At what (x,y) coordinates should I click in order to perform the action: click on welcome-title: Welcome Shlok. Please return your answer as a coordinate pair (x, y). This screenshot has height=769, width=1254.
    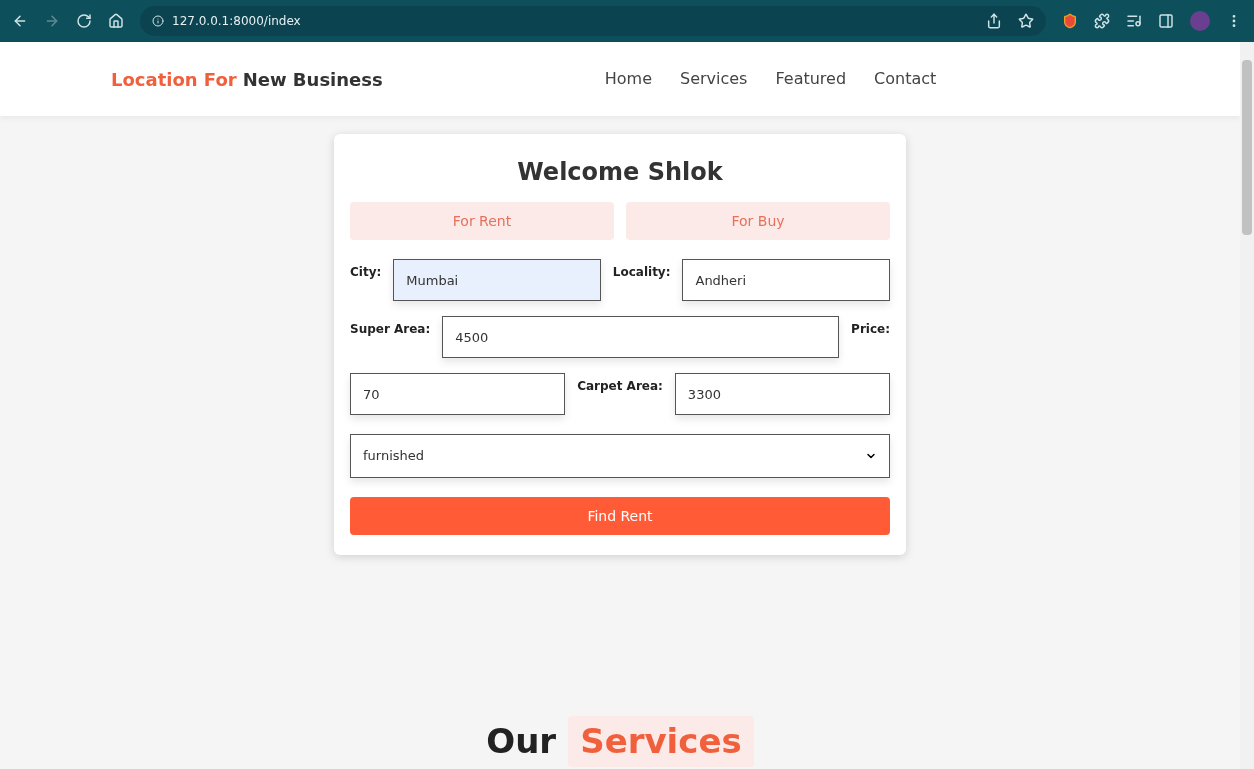
    Looking at the image, I should click on (620, 172).